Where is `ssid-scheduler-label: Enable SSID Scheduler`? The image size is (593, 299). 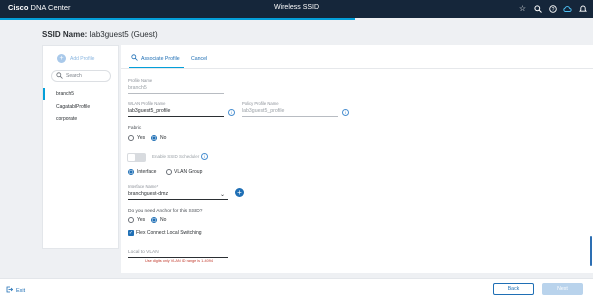 ssid-scheduler-label: Enable SSID Scheduler is located at coordinates (176, 156).